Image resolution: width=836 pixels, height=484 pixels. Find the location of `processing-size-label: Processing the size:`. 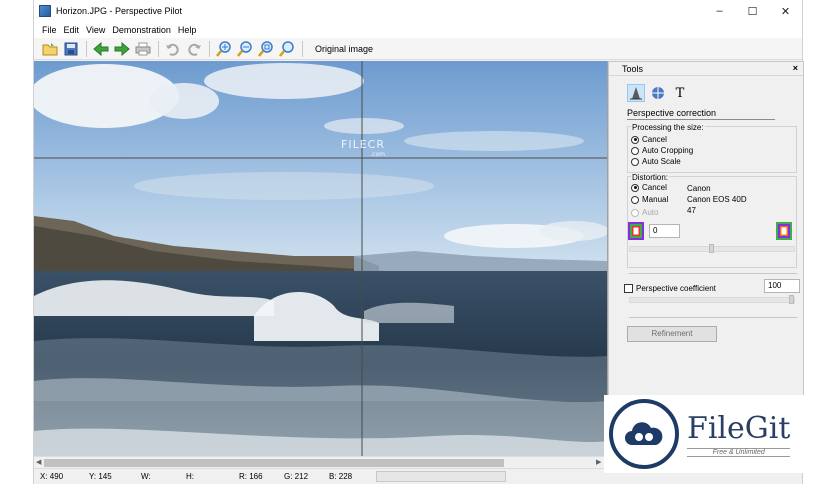

processing-size-label: Processing the size: is located at coordinates (668, 127).